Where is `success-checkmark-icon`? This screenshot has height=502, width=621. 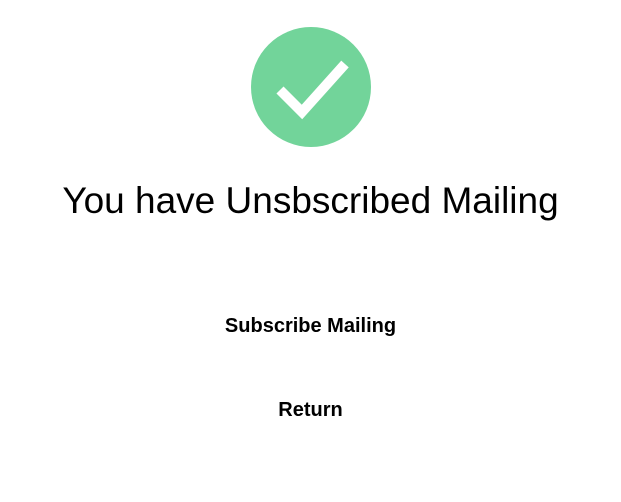 success-checkmark-icon is located at coordinates (311, 87).